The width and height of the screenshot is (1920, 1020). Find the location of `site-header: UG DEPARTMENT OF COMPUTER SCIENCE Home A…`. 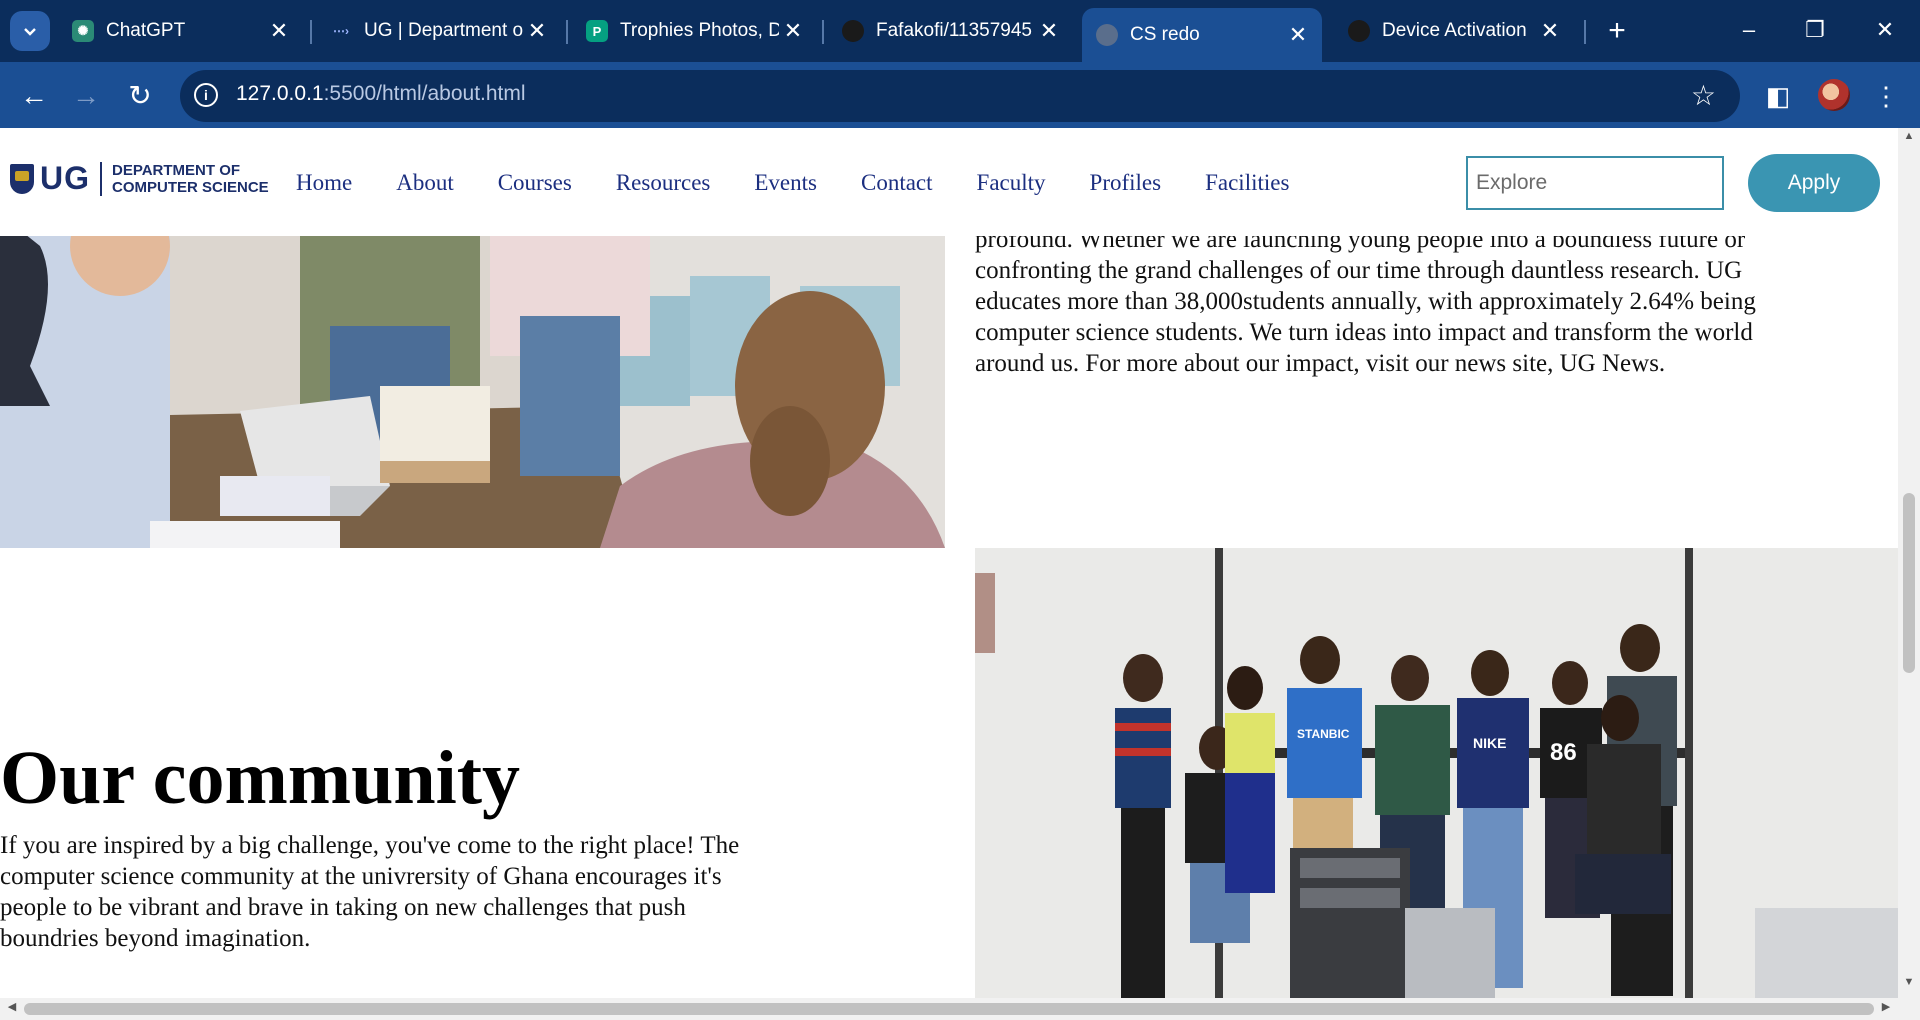

site-header: UG DEPARTMENT OF COMPUTER SCIENCE Home A… is located at coordinates (949, 182).